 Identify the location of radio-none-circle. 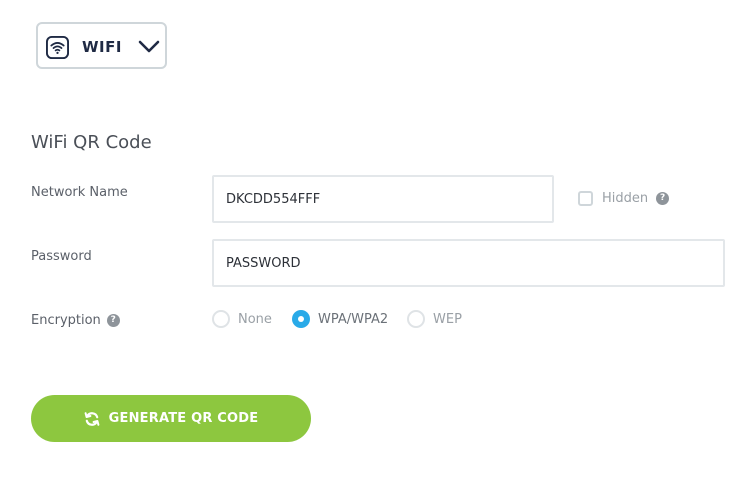
(221, 319).